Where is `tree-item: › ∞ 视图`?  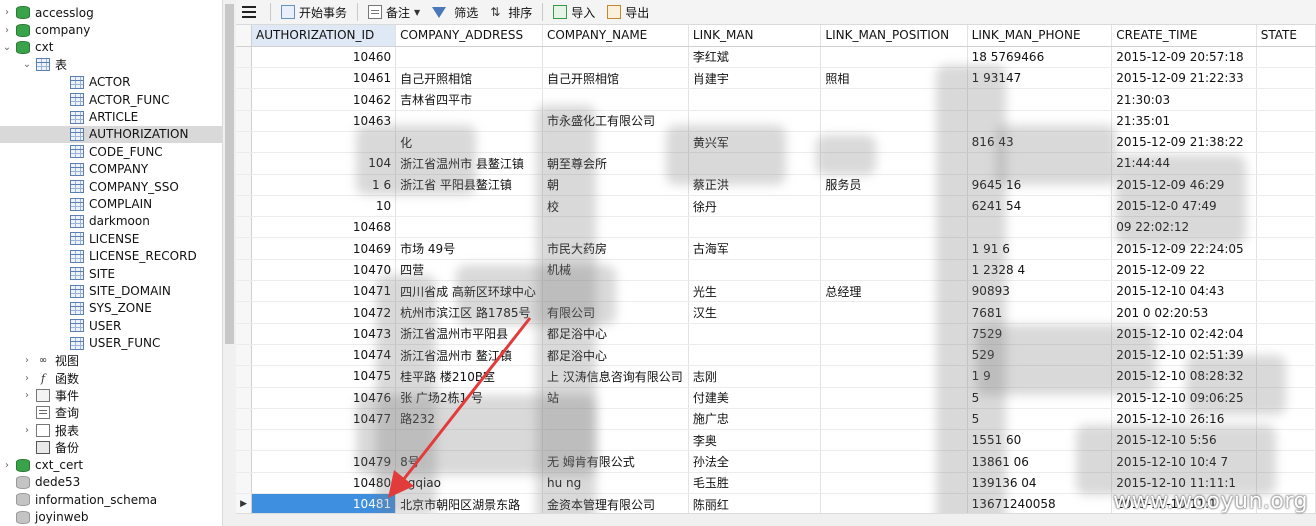
tree-item: › ∞ 视图 is located at coordinates (111, 360).